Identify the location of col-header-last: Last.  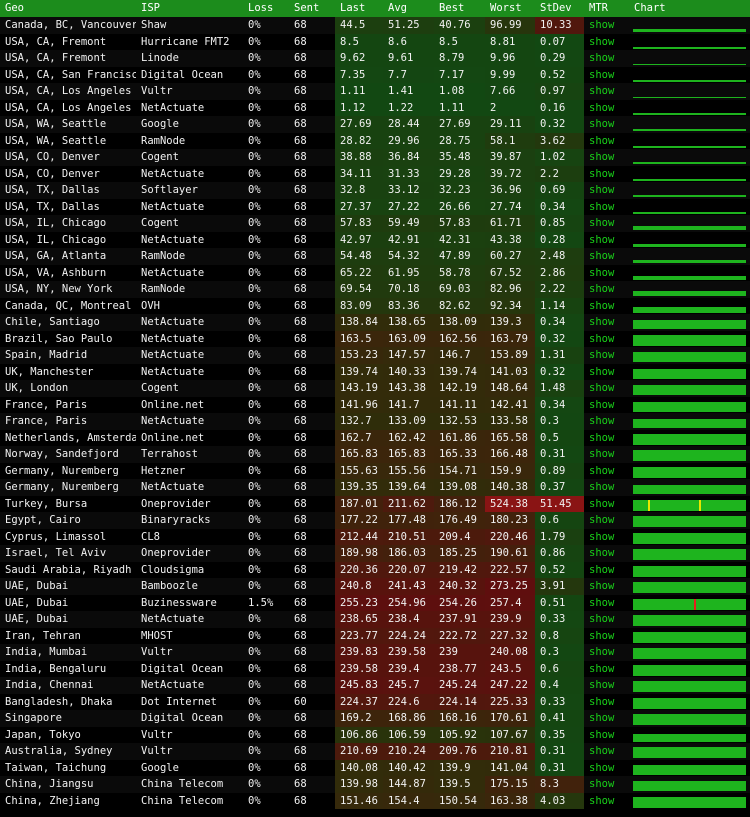
(359, 8).